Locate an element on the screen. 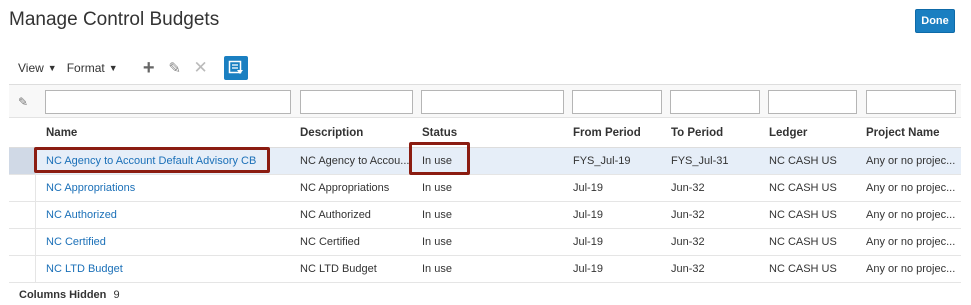  filter-input-from-period is located at coordinates (617, 102).